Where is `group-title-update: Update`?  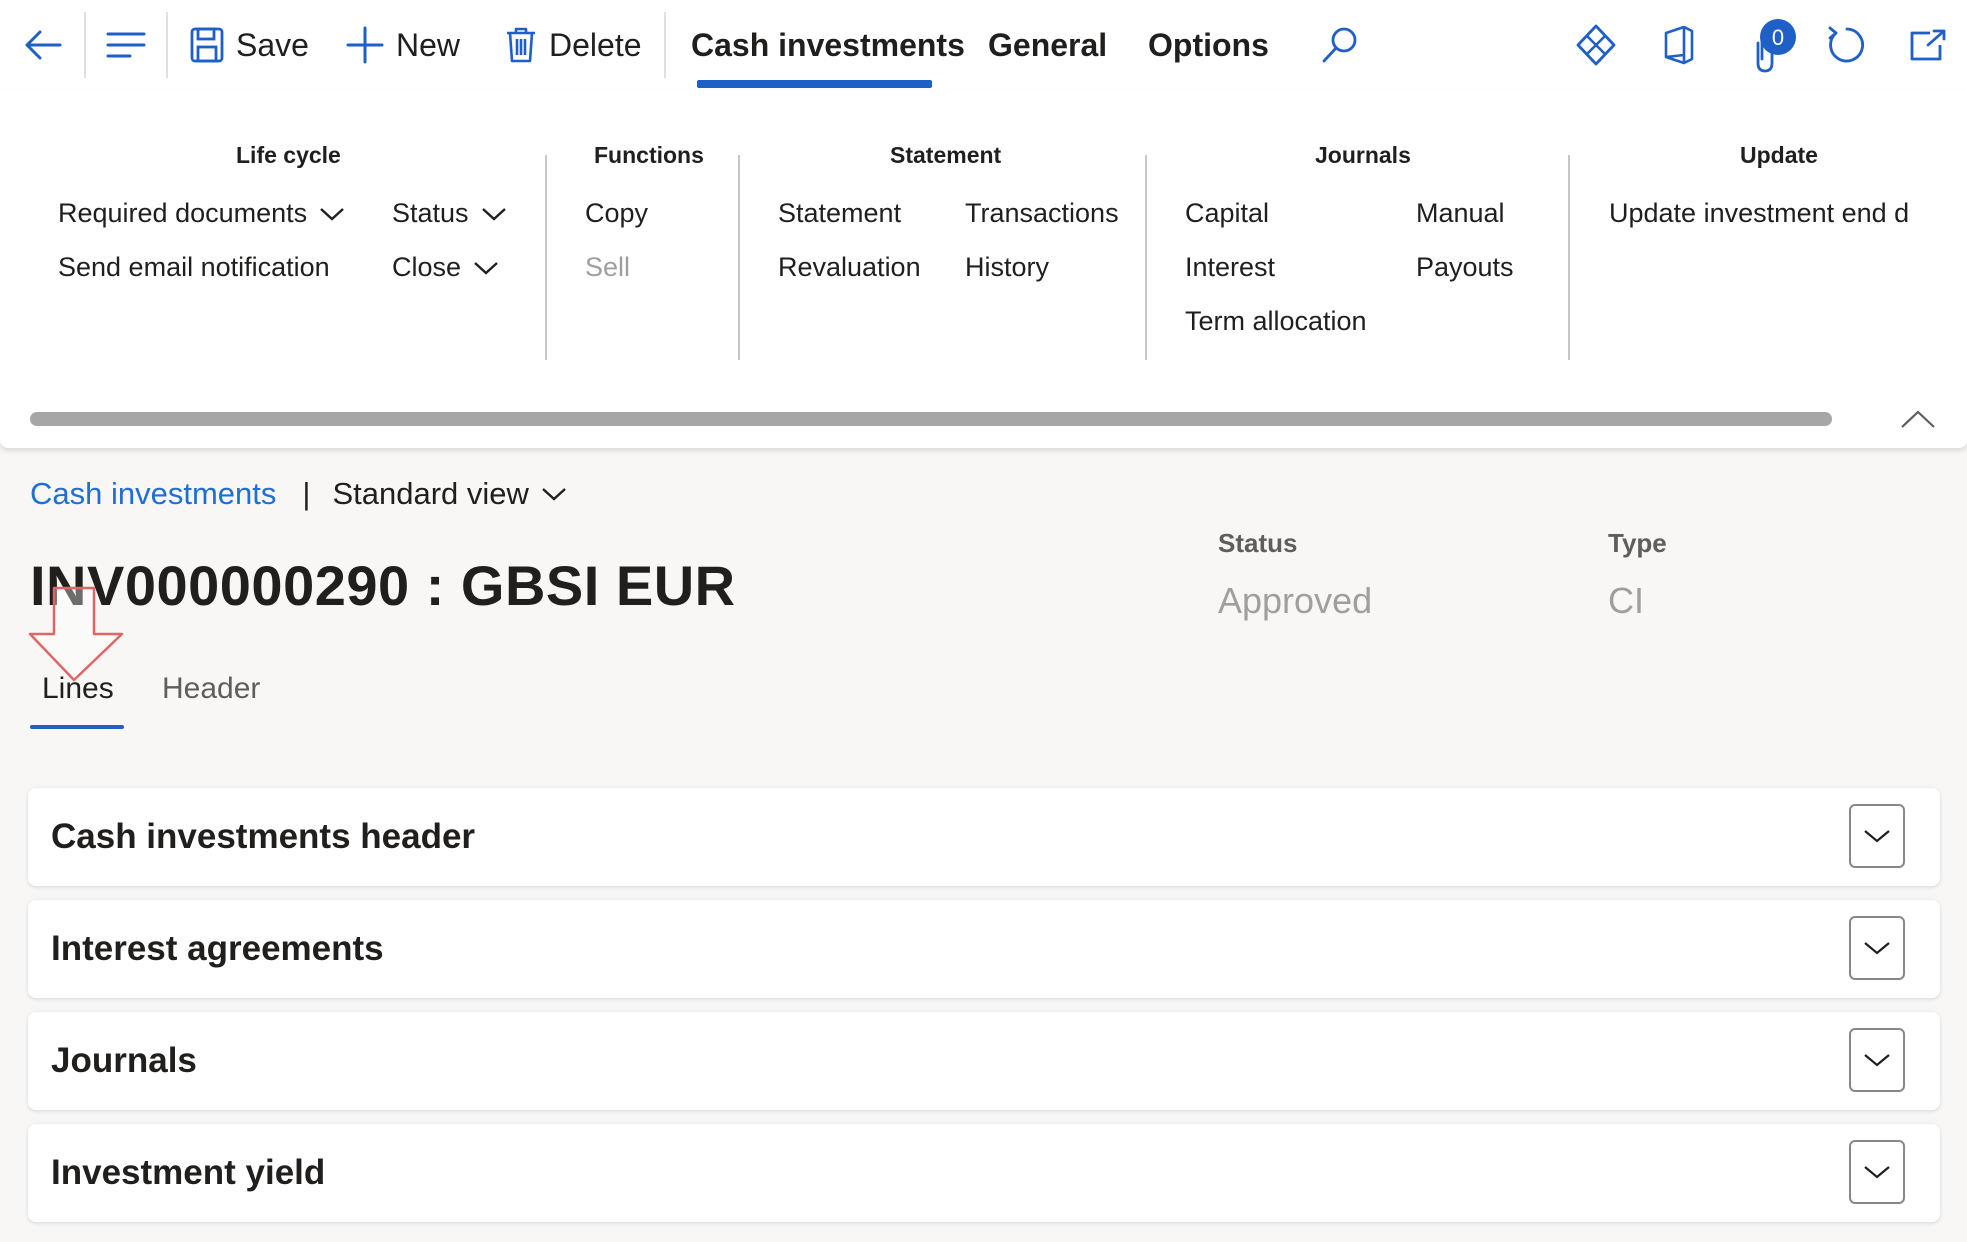
group-title-update: Update is located at coordinates (1779, 155).